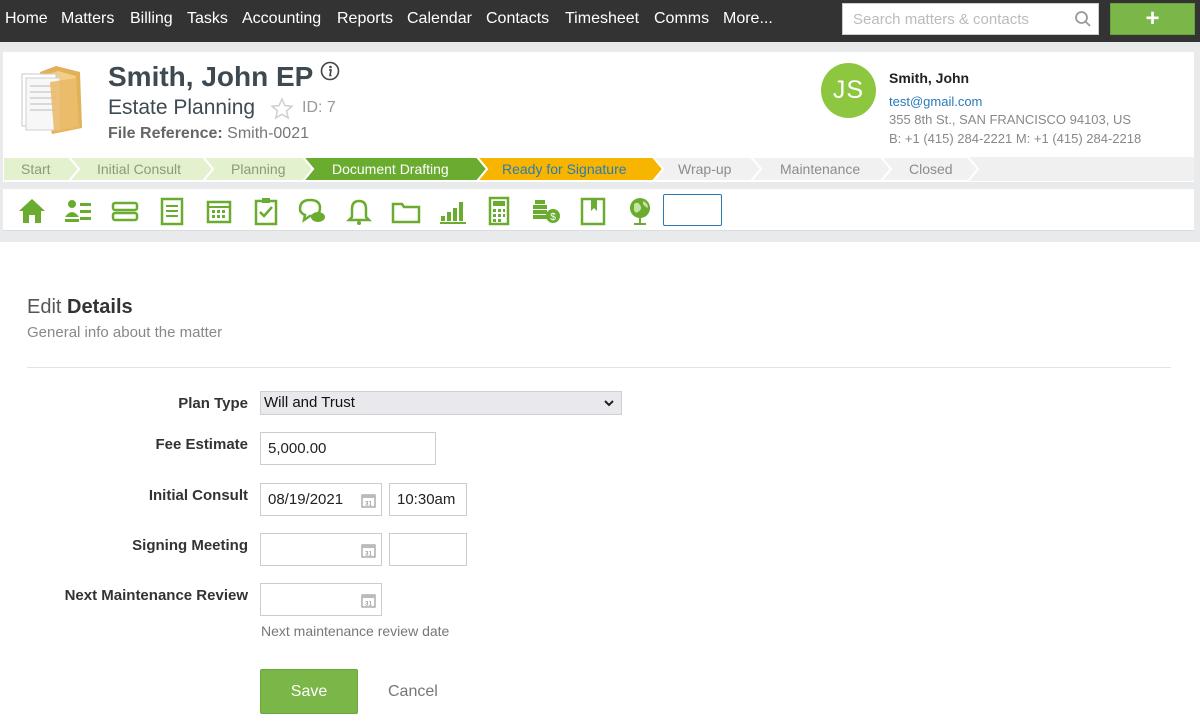 The image size is (1200, 727). I want to click on stage-wrap-up: Wrap-up, so click(704, 169).